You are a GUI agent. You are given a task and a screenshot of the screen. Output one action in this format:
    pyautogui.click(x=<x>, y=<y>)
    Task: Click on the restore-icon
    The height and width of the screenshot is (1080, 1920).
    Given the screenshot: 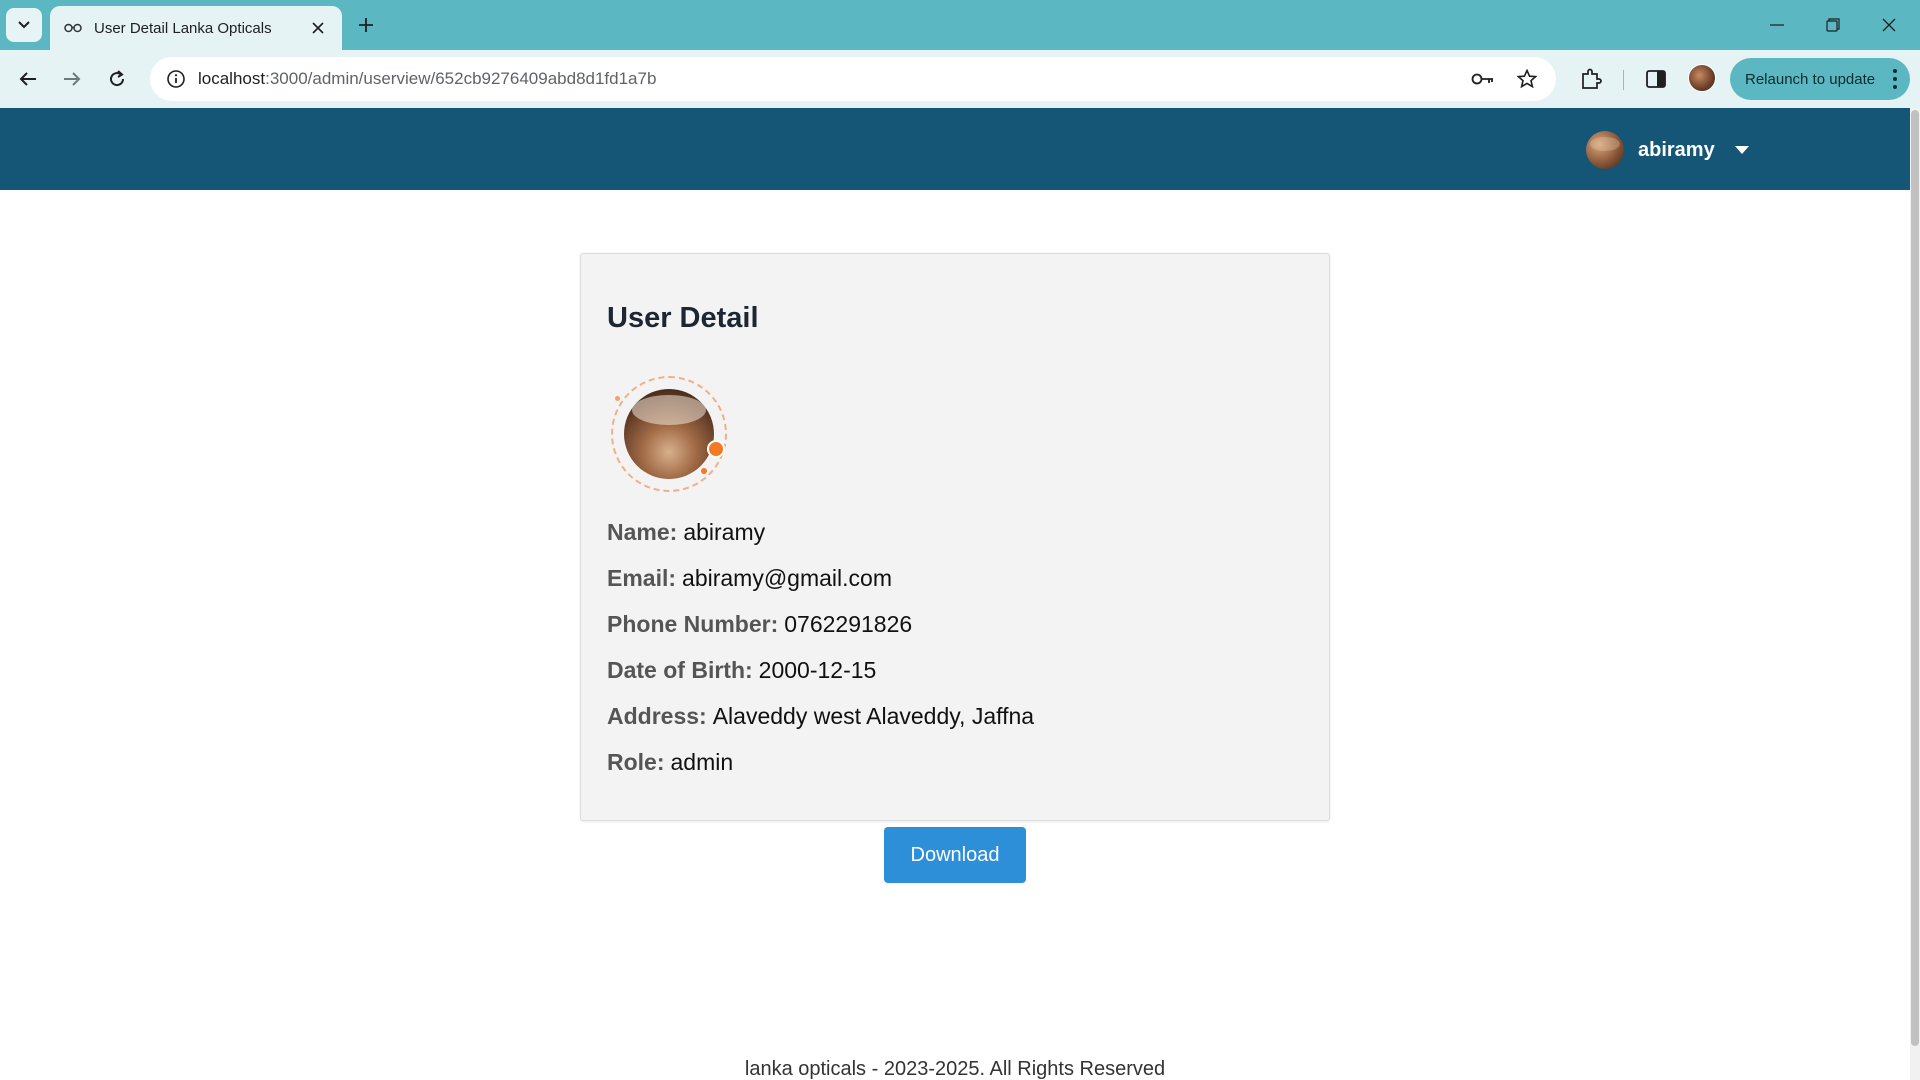 What is the action you would take?
    pyautogui.click(x=1833, y=25)
    